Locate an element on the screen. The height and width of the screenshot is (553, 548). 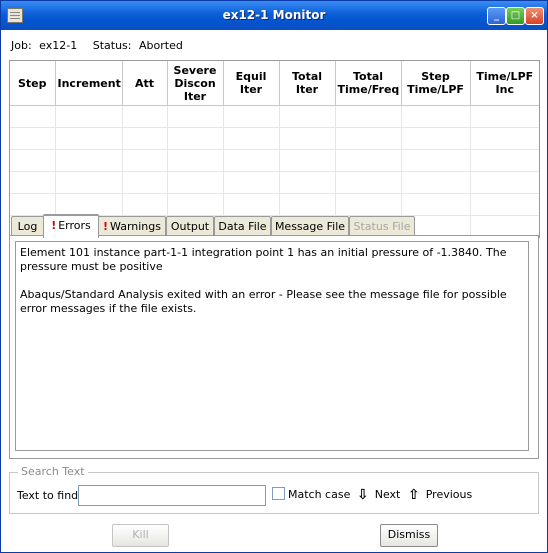
tab-errors: ! Errors is located at coordinates (71, 226).